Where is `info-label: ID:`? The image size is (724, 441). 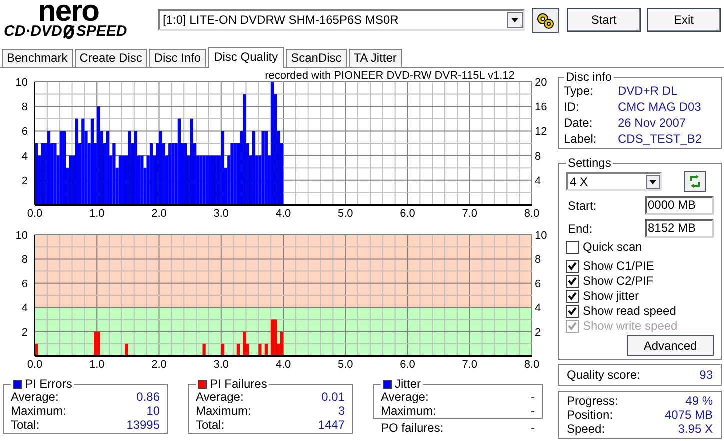
info-label: ID: is located at coordinates (572, 107).